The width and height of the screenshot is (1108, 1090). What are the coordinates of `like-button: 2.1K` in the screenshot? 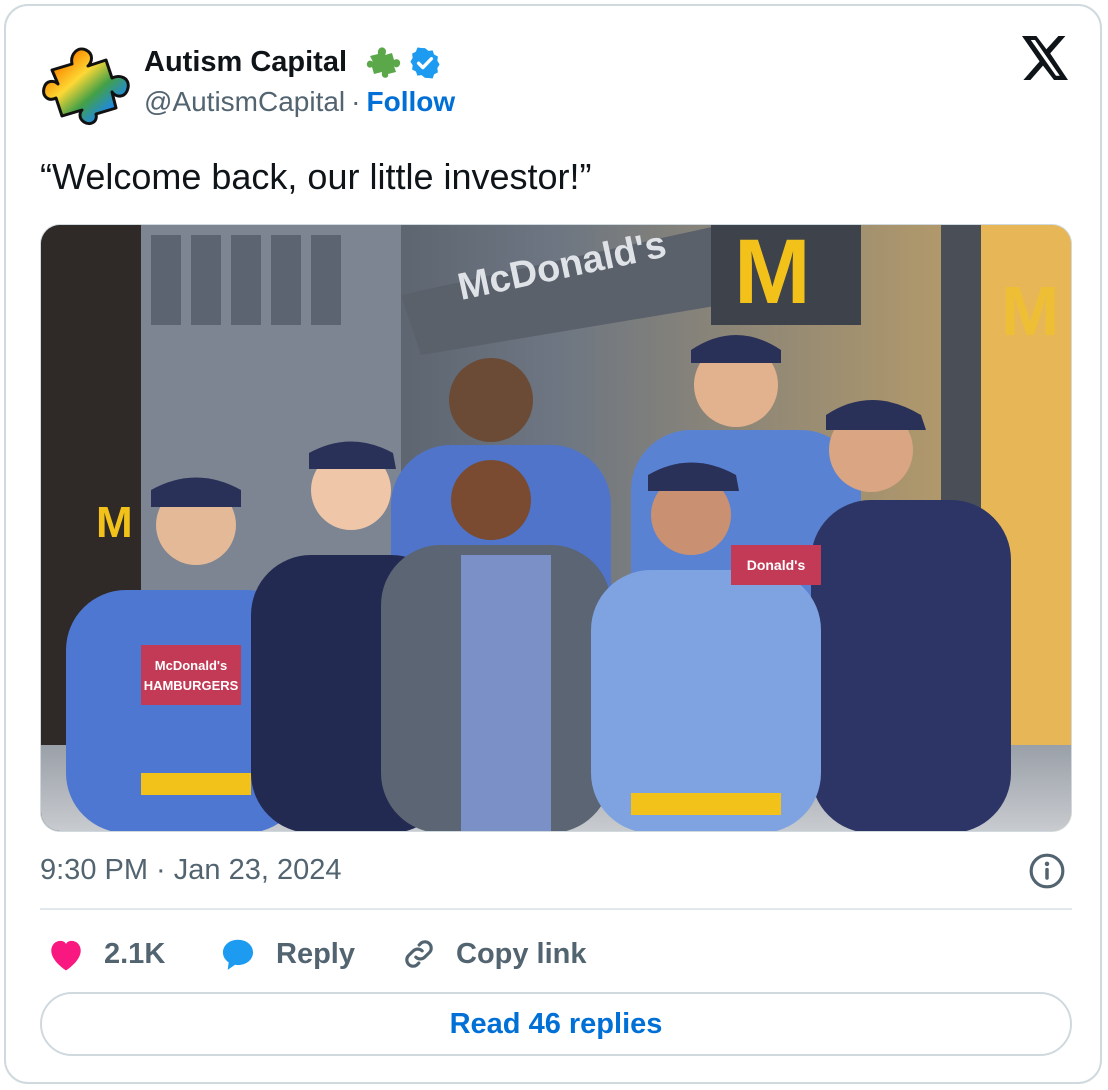 It's located at (105, 954).